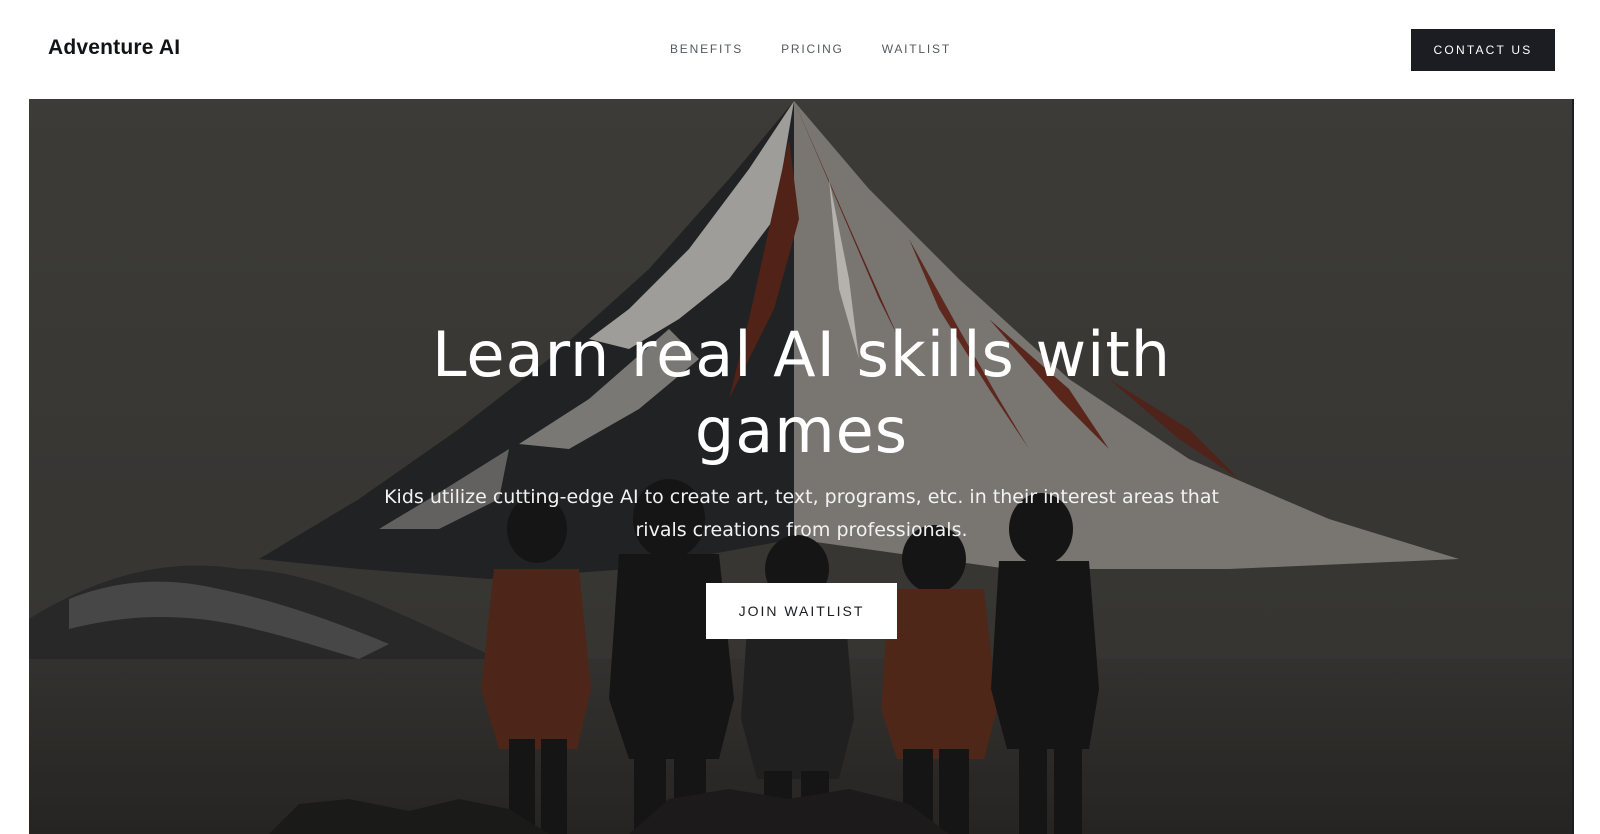  What do you see at coordinates (1483, 50) in the screenshot?
I see `contact-us-button: CONTACT US` at bounding box center [1483, 50].